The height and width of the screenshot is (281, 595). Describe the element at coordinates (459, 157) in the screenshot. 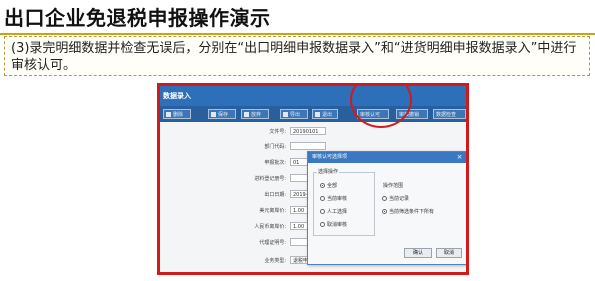

I see `close-icon: ×` at that location.